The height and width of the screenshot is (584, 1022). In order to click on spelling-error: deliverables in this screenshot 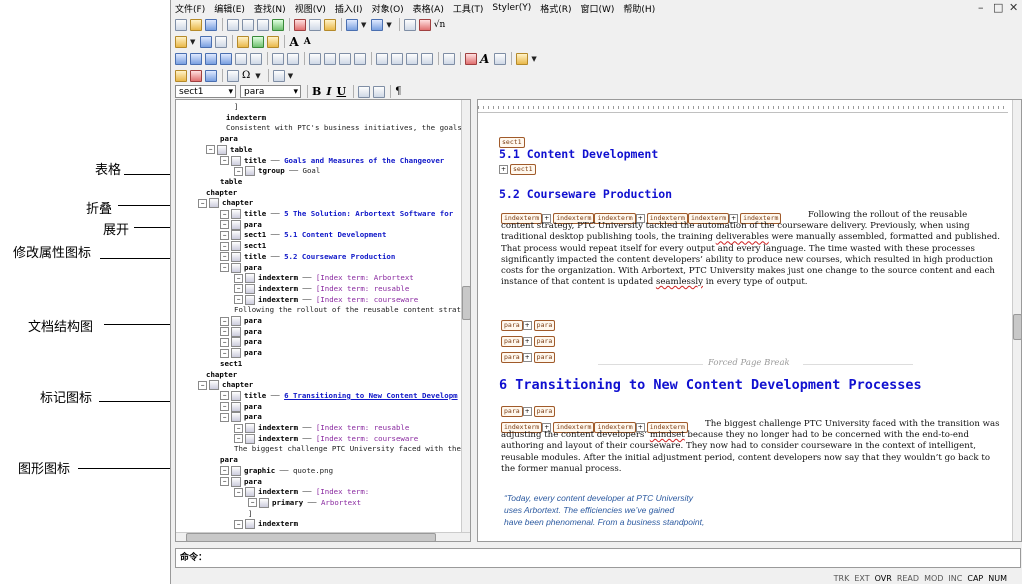, I will do `click(742, 237)`.